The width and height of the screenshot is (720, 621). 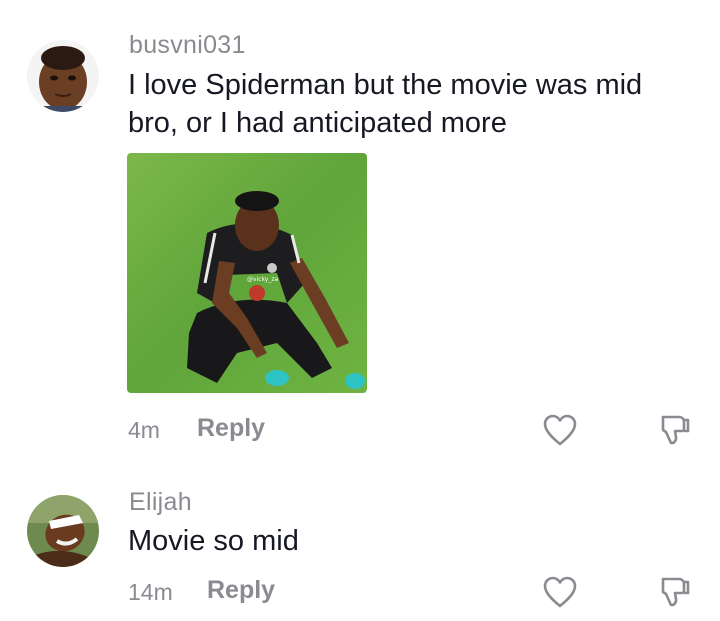 I want to click on comment-text-line: Movie so mid, so click(x=213, y=541).